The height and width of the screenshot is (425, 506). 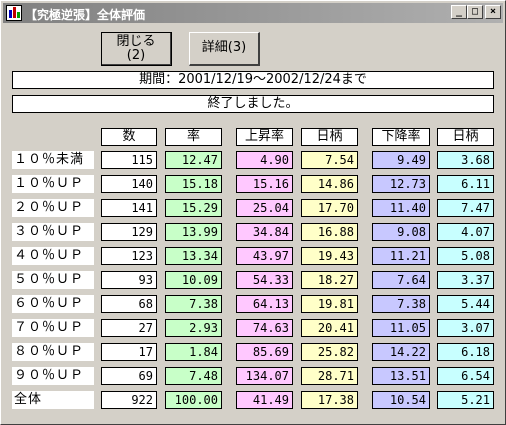 I want to click on rate-cell: 15.18, so click(x=193, y=184).